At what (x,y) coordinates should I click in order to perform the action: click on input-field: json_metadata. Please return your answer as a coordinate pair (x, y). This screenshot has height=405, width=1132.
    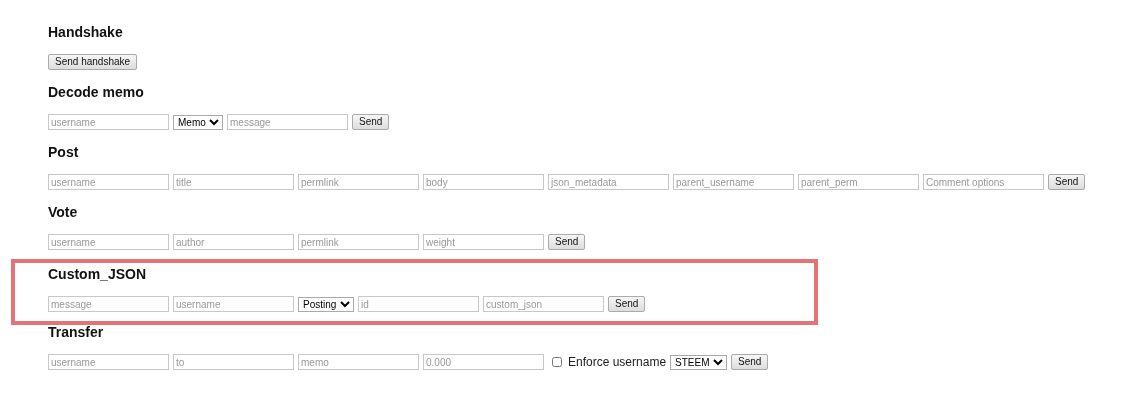
    Looking at the image, I should click on (608, 182).